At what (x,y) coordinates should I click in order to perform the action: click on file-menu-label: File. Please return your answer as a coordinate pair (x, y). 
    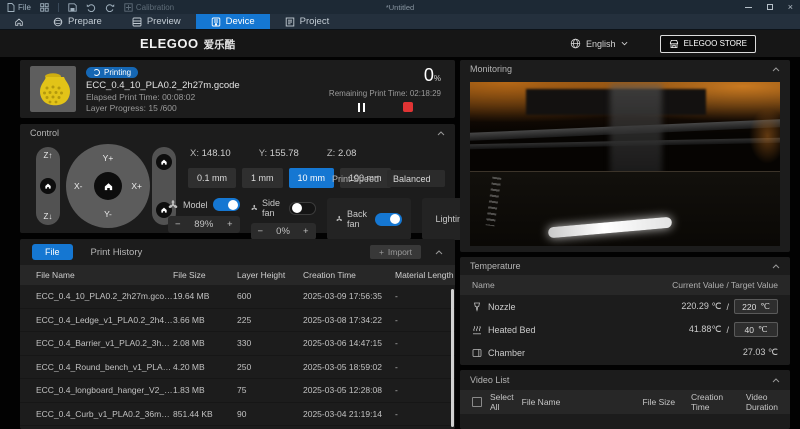
    Looking at the image, I should click on (24, 7).